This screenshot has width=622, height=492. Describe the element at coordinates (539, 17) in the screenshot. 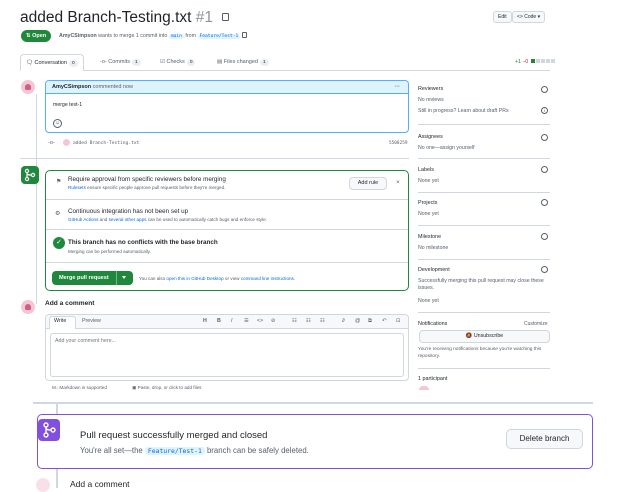

I see `chevron-down-icon: ▾` at that location.